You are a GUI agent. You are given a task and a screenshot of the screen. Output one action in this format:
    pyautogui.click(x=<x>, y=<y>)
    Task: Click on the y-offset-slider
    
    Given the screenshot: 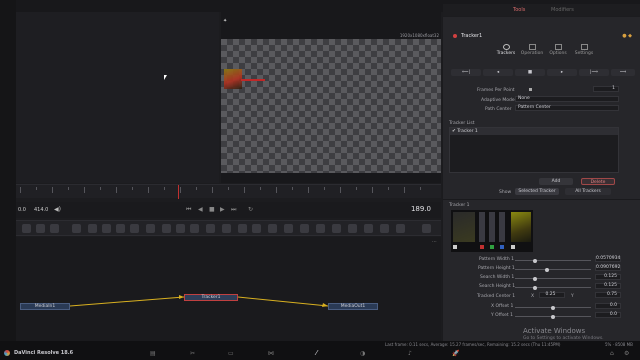 What is the action you would take?
    pyautogui.click(x=553, y=316)
    